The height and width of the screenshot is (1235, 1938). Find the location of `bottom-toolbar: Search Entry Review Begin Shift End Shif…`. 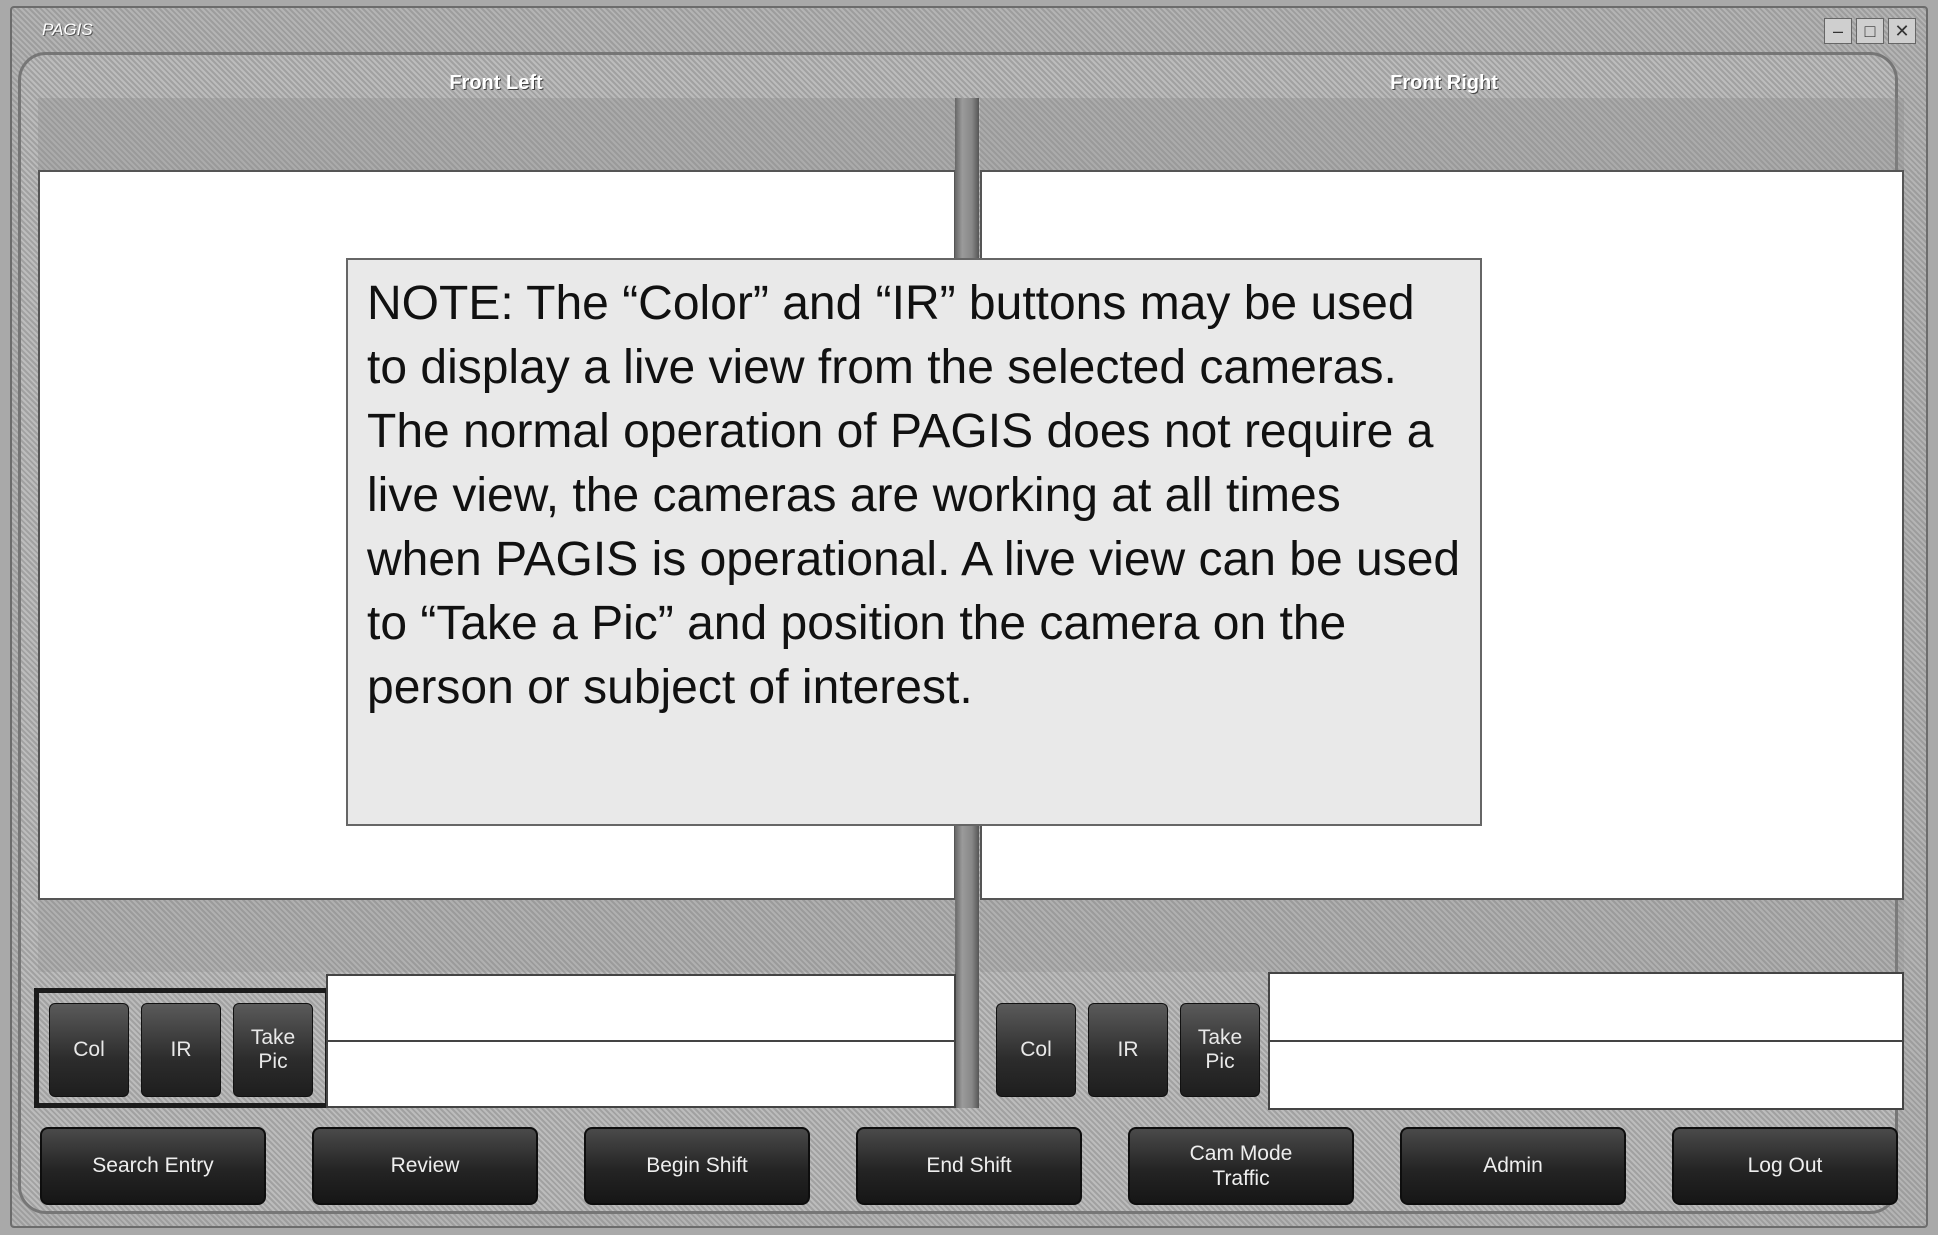

bottom-toolbar: Search Entry Review Begin Shift End Shif… is located at coordinates (970, 1166).